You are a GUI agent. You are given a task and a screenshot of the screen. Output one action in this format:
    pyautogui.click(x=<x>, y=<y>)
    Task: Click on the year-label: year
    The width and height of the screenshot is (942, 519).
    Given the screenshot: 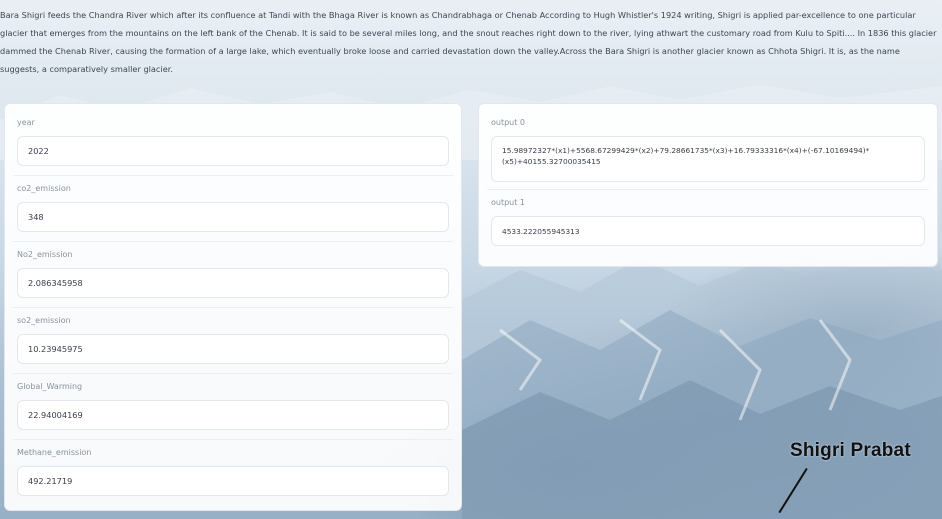 What is the action you would take?
    pyautogui.click(x=26, y=122)
    